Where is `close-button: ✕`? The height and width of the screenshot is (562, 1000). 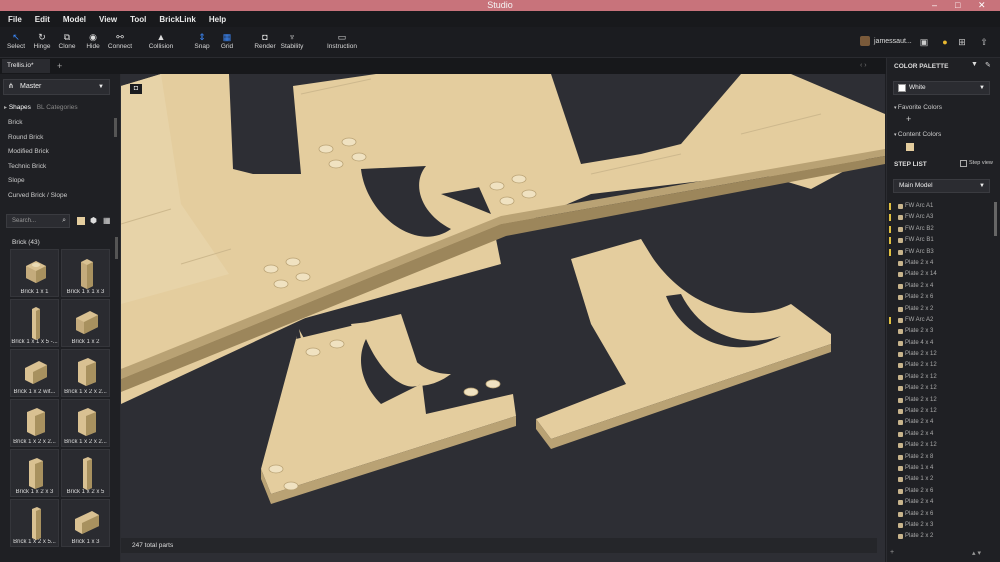
close-button: ✕ is located at coordinates (982, 5).